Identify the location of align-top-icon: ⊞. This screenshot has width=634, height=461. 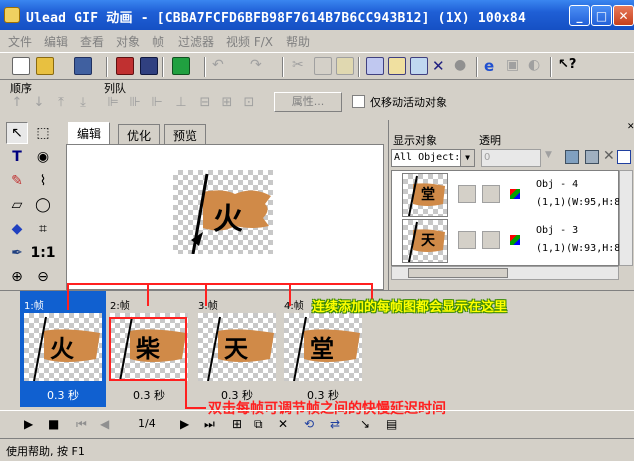
(227, 103).